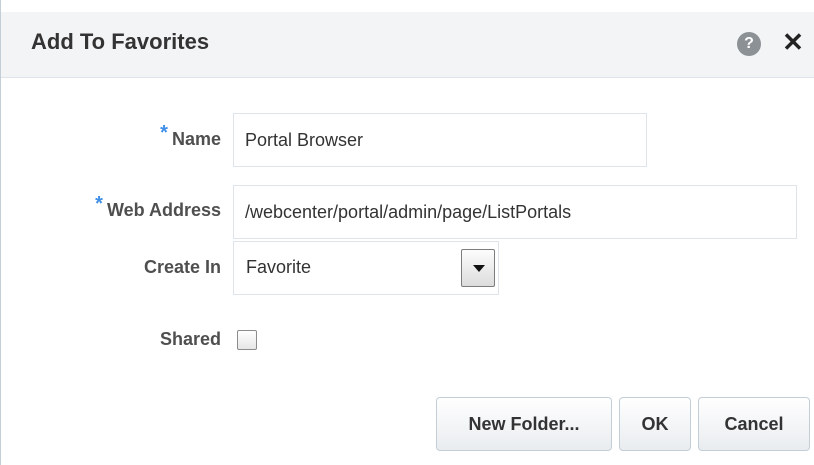 The width and height of the screenshot is (814, 465). I want to click on web-address-label: * Web Address, so click(126, 207).